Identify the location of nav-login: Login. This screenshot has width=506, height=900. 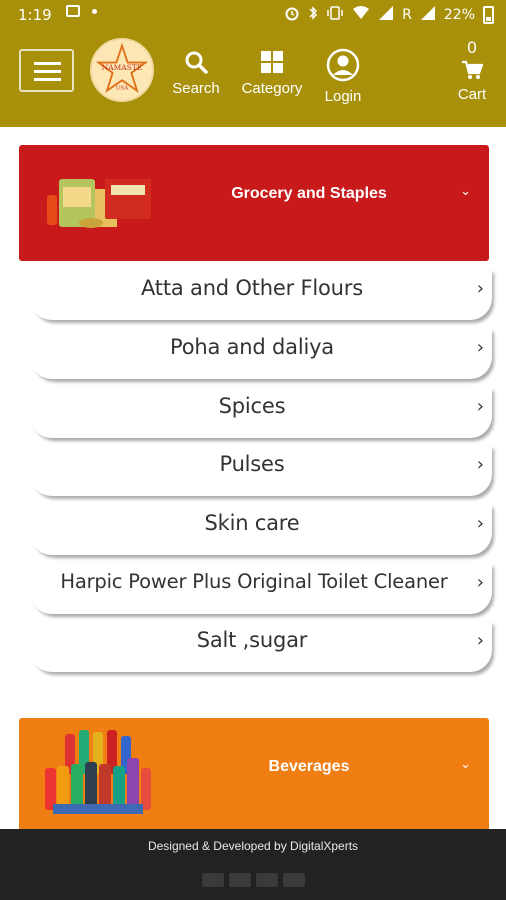
(343, 76).